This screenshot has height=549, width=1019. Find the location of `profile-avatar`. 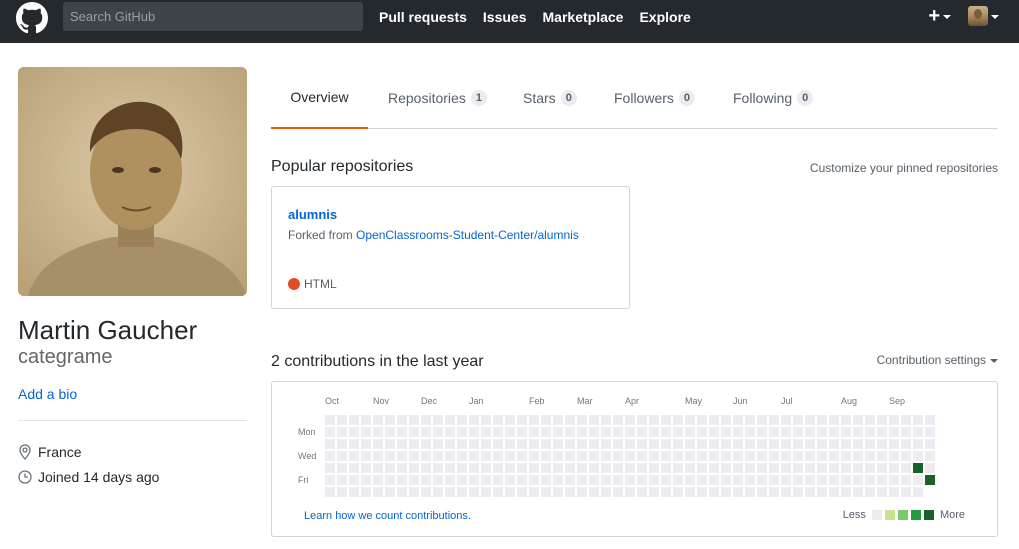

profile-avatar is located at coordinates (132, 181).